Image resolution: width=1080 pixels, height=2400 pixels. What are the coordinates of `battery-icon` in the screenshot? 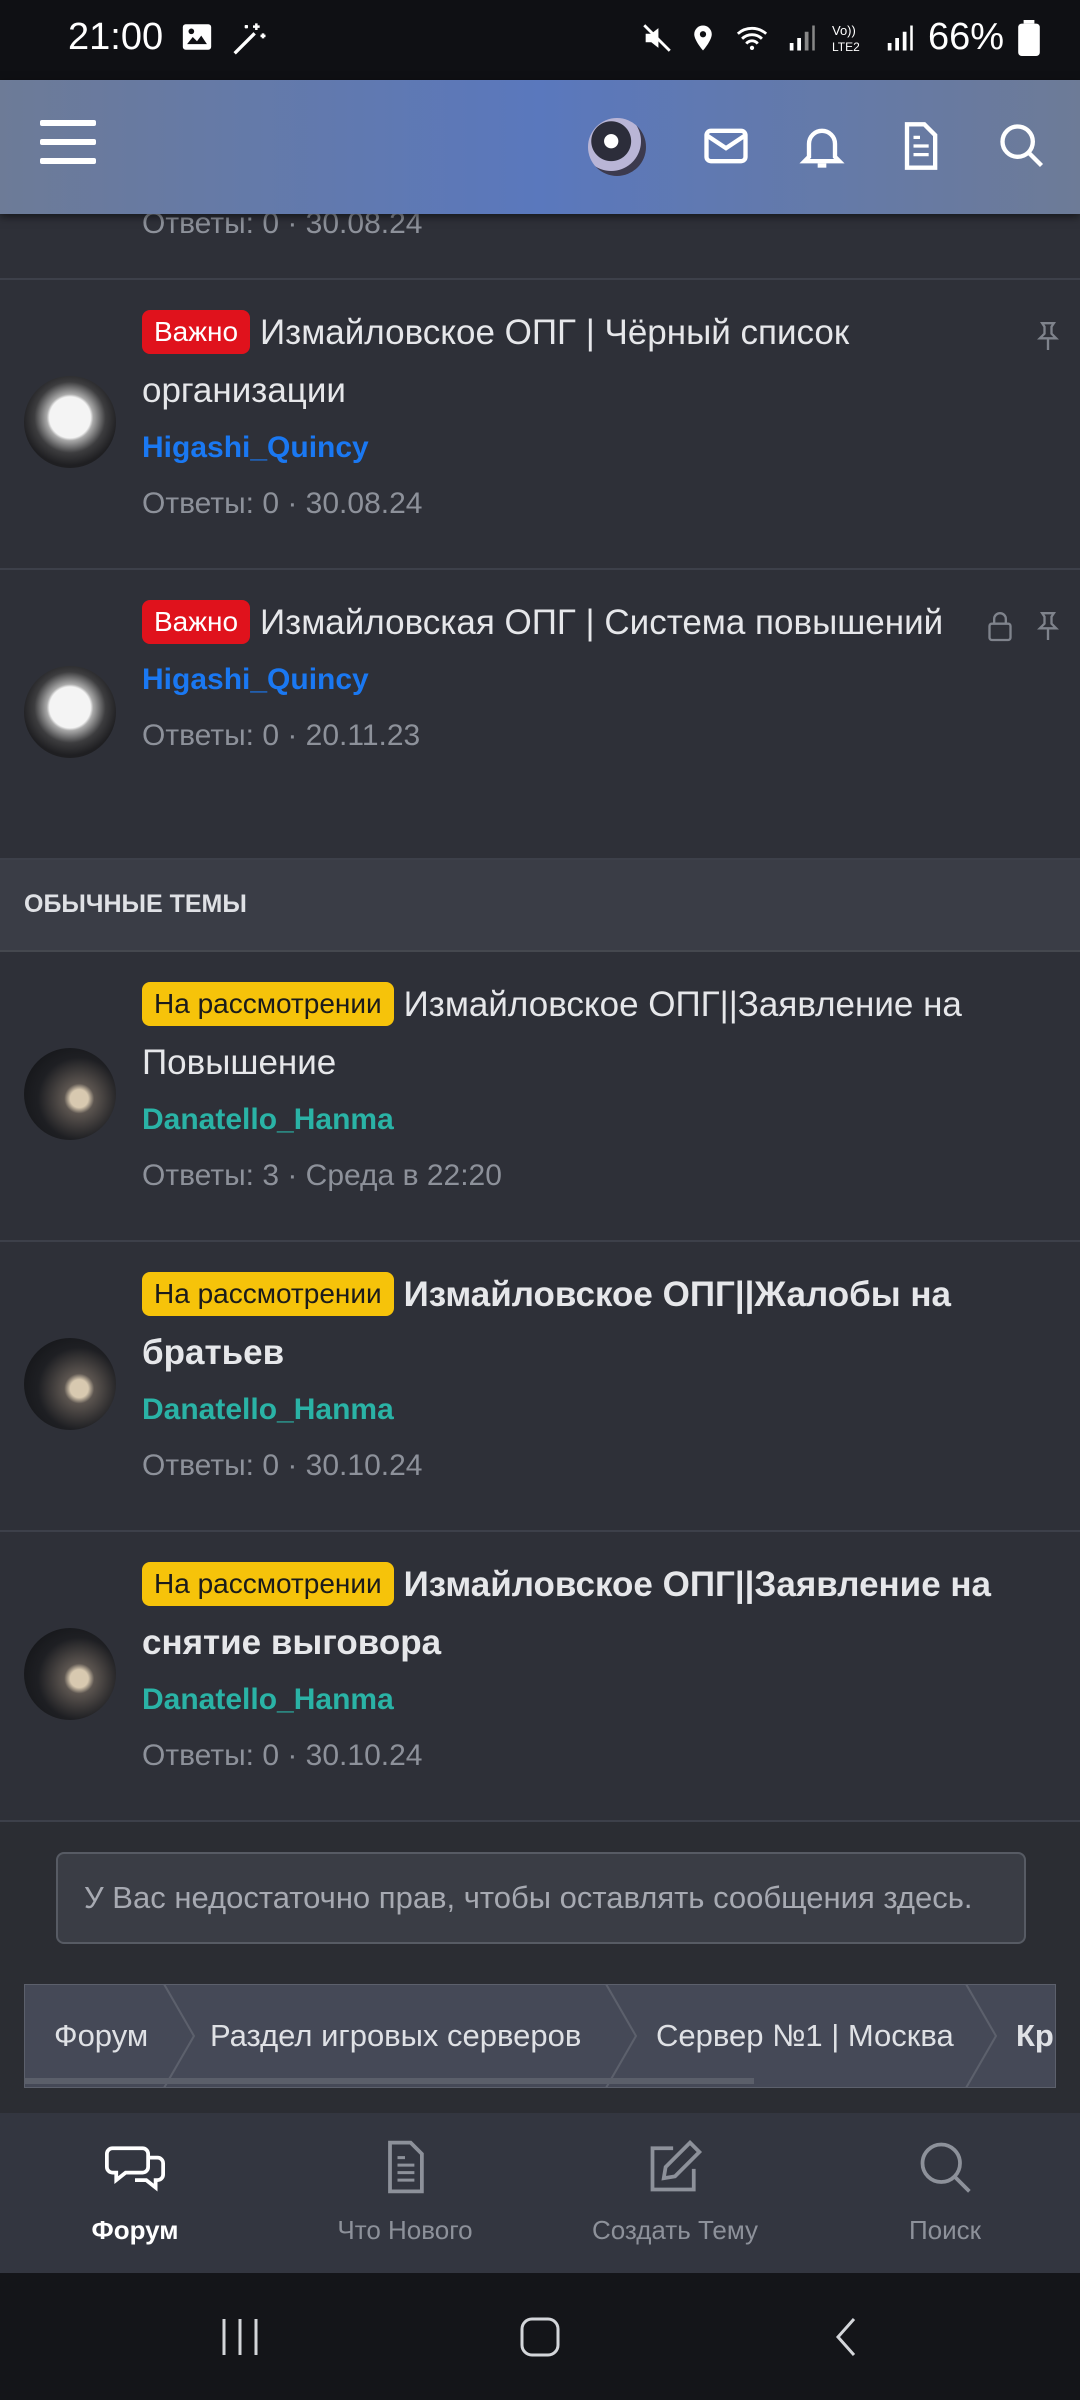 It's located at (1029, 37).